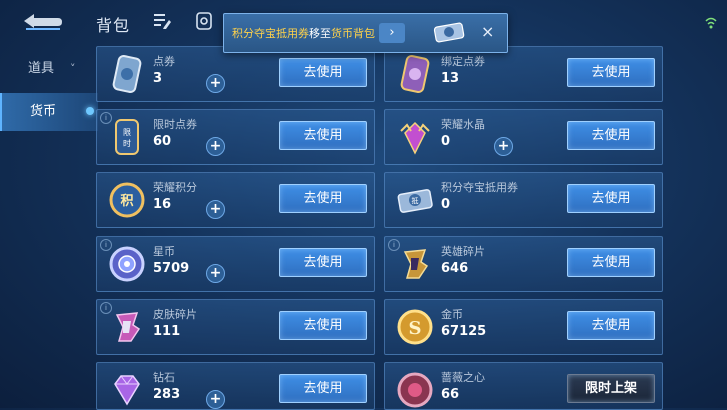 Image resolution: width=727 pixels, height=410 pixels. I want to click on sidebar-item-currency: 货币, so click(49, 112).